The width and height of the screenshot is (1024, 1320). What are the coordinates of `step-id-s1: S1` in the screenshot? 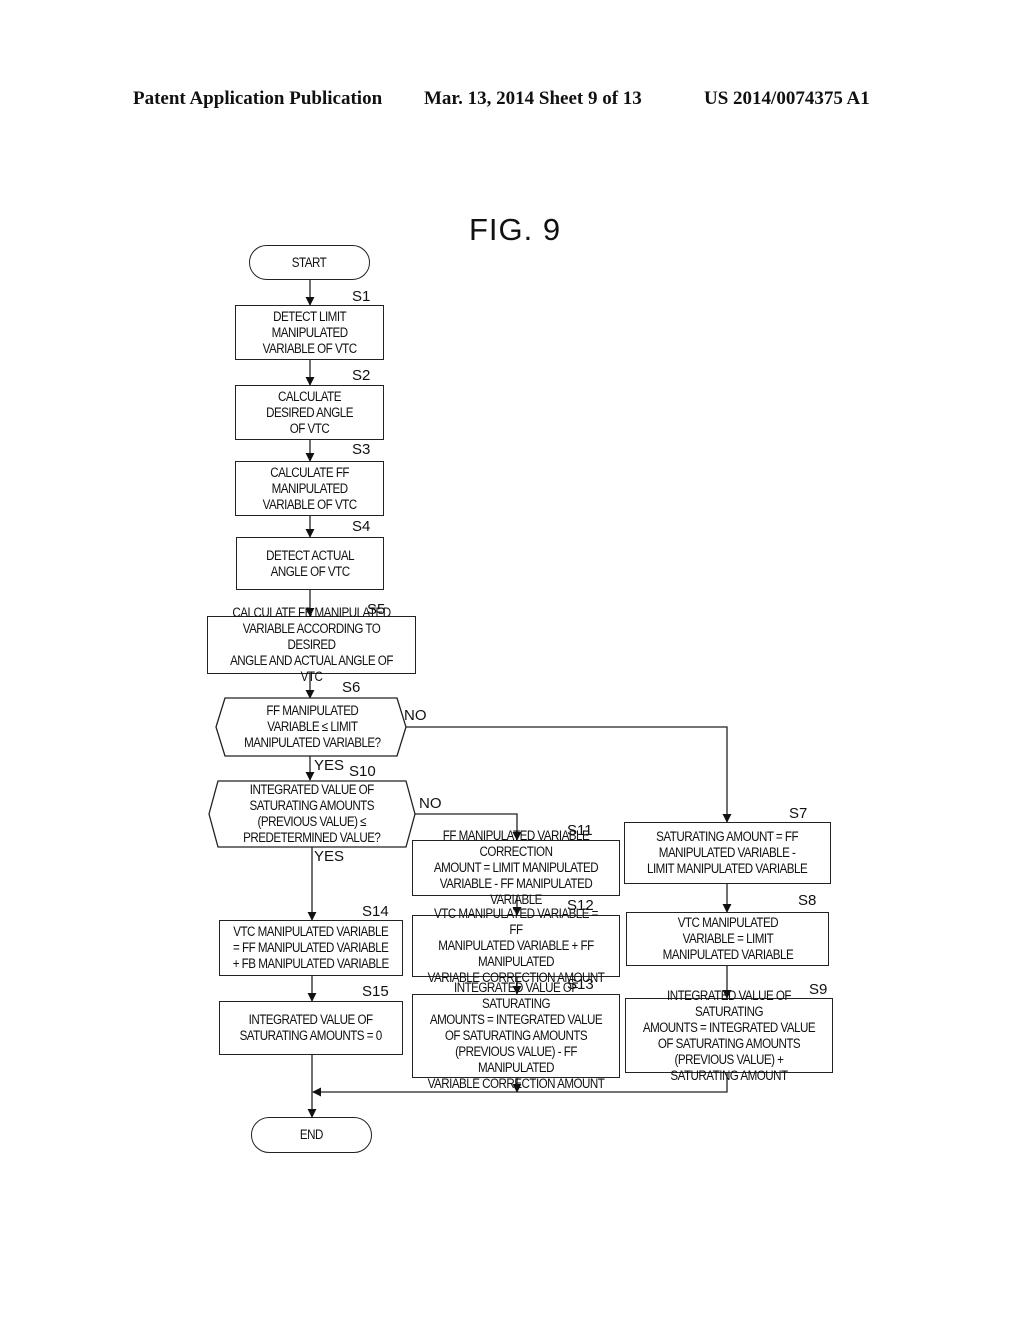 It's located at (361, 296).